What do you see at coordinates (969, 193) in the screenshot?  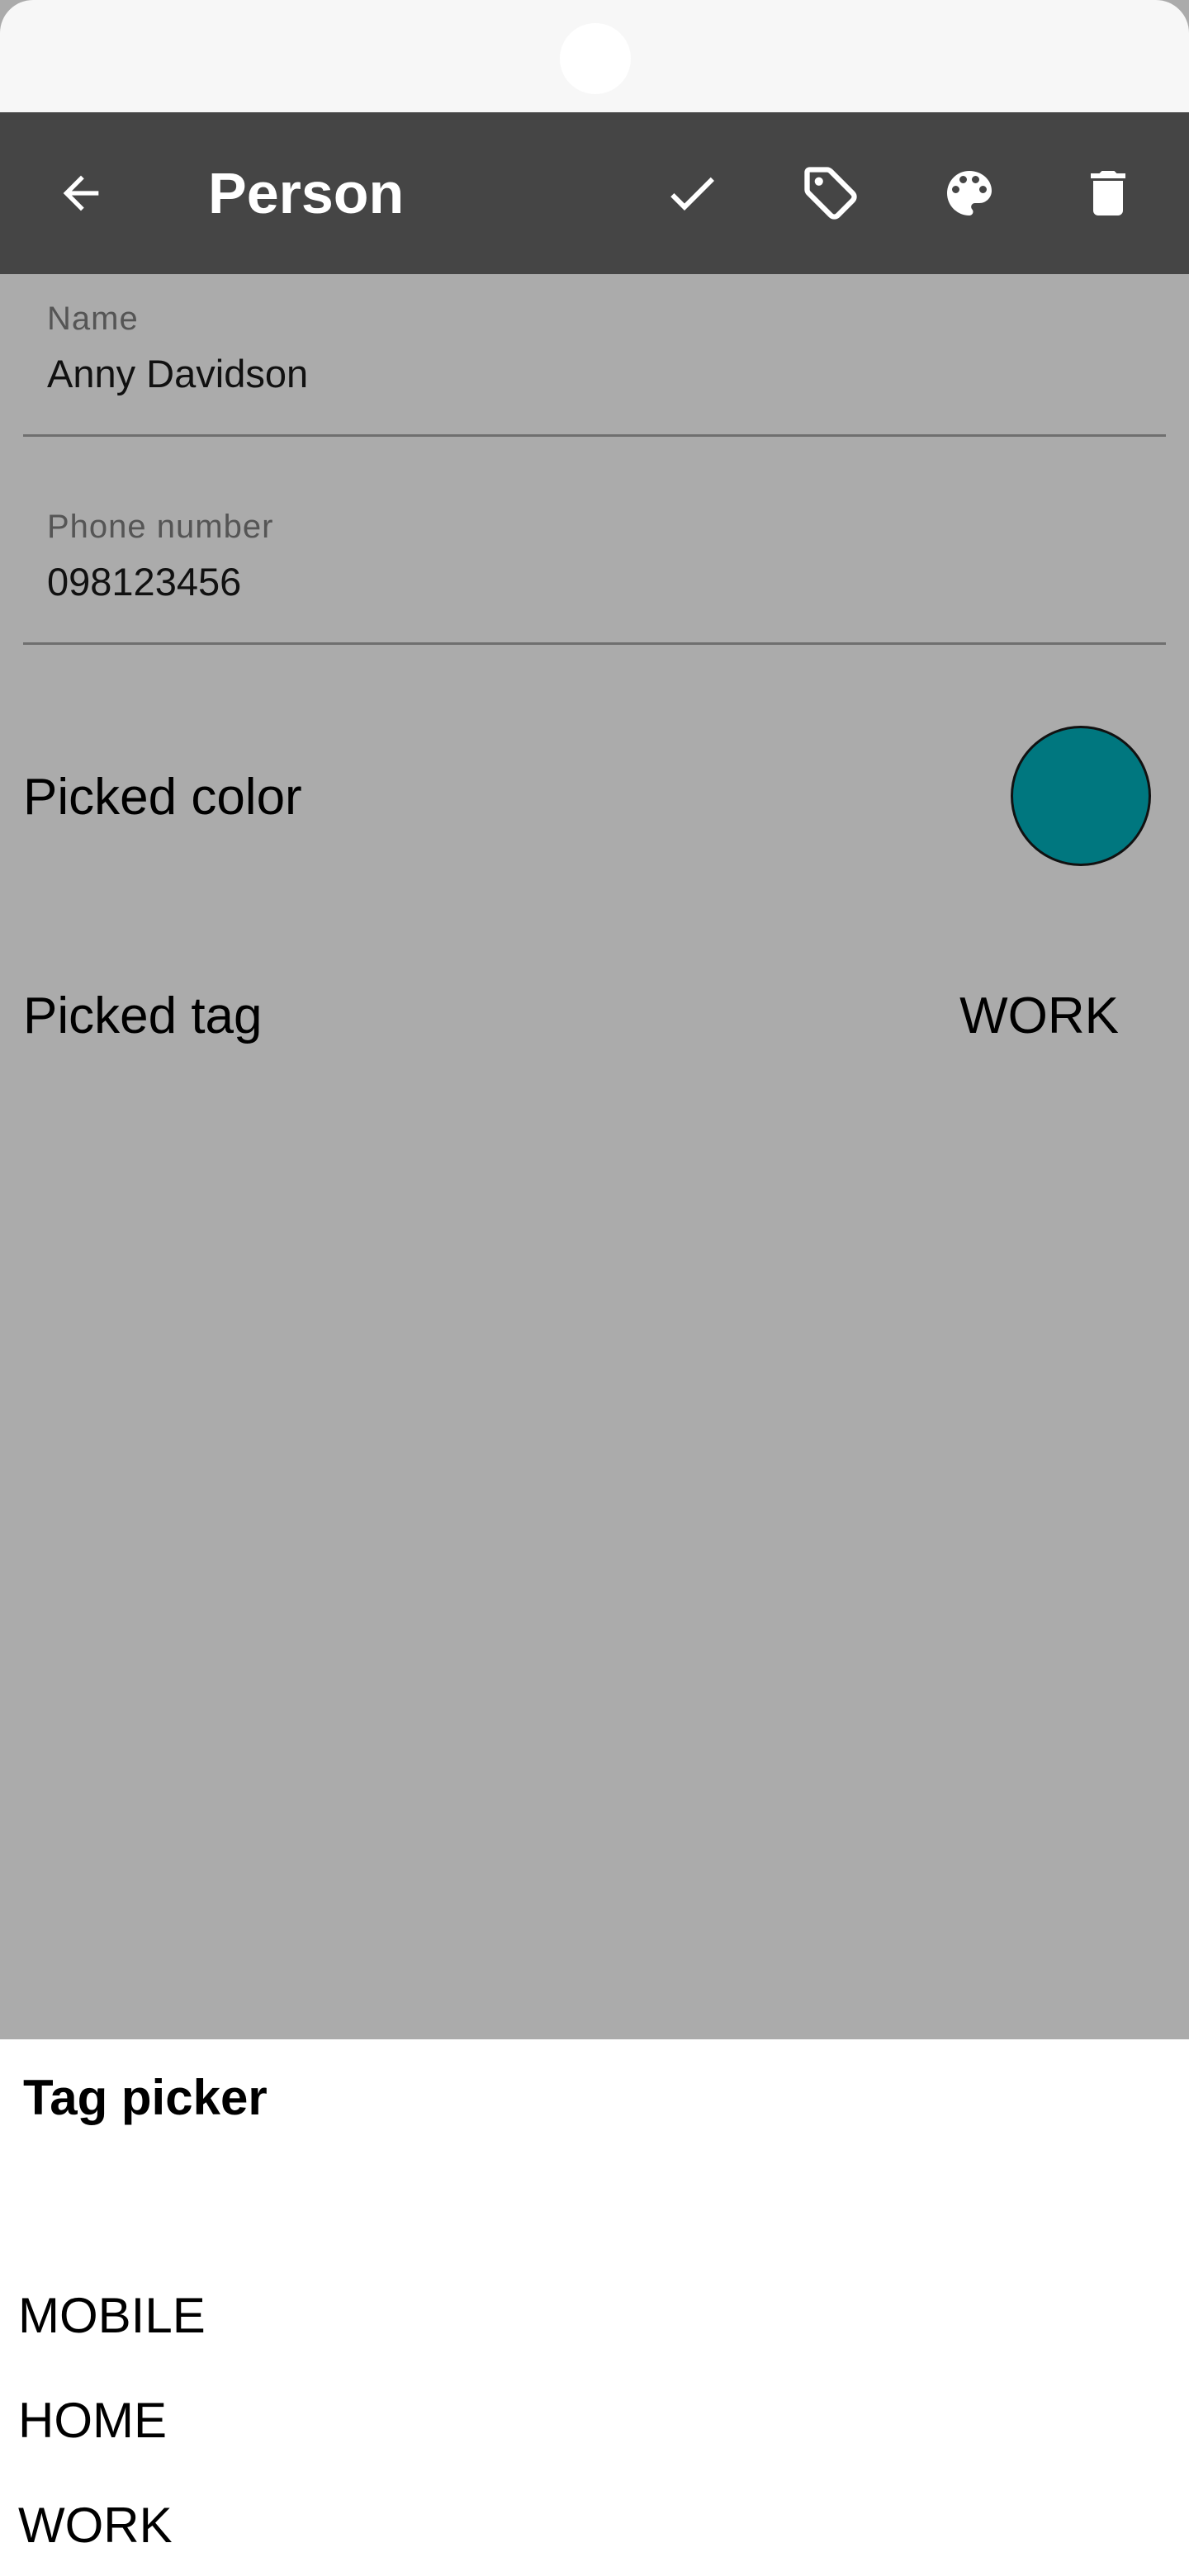 I see `palette-icon` at bounding box center [969, 193].